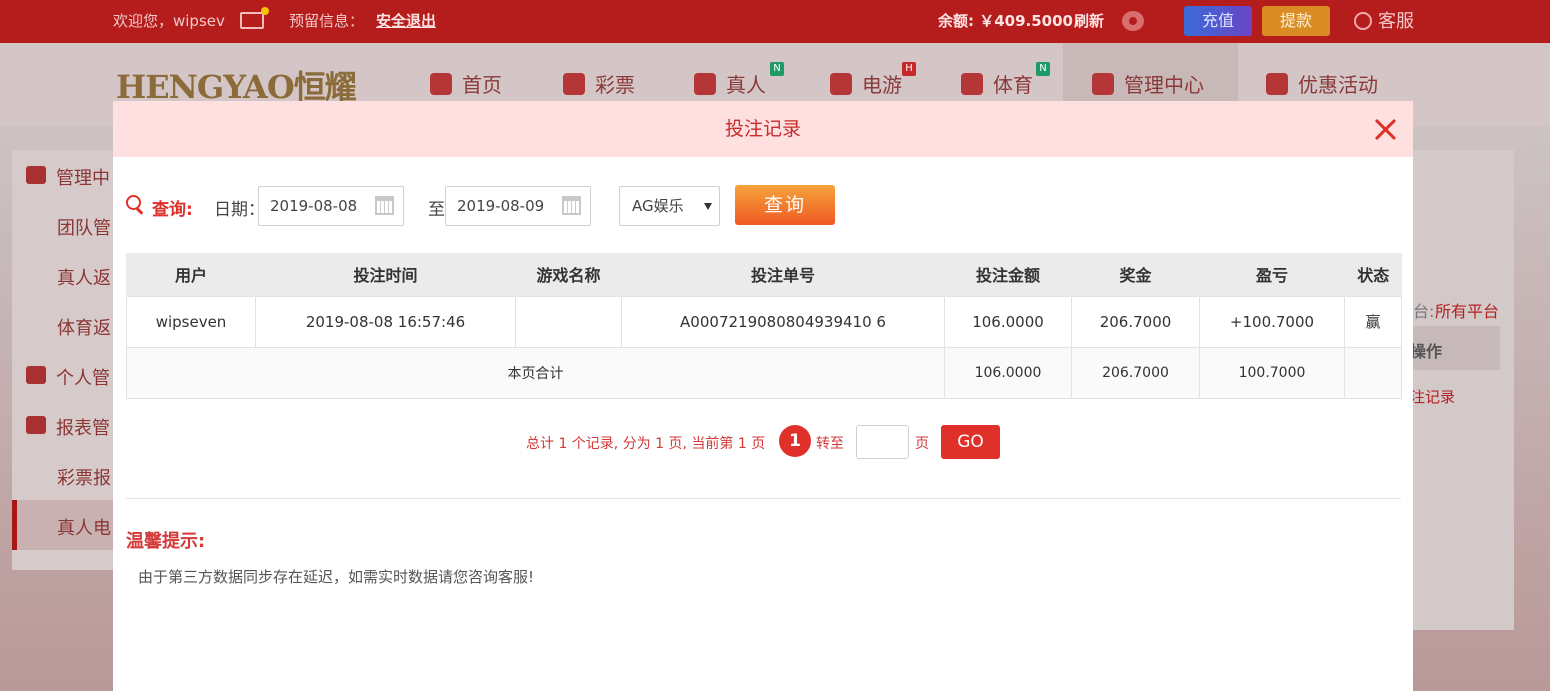 The height and width of the screenshot is (691, 1550). Describe the element at coordinates (83, 427) in the screenshot. I see `sidebar-item-reports: 报表管` at that location.